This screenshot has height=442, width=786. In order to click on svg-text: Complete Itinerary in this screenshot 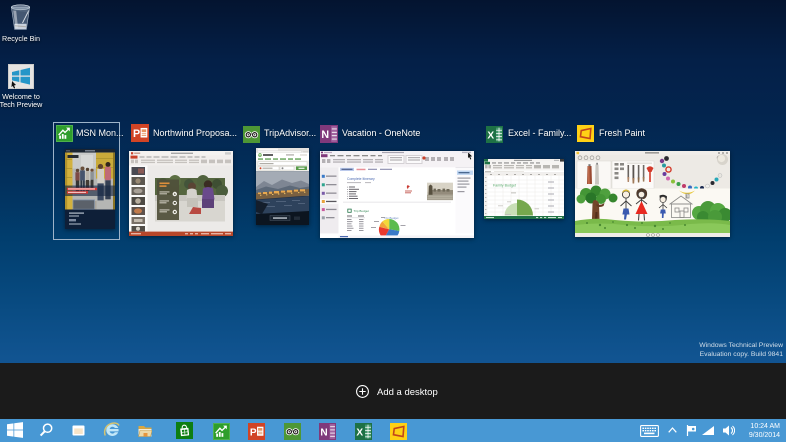, I will do `click(361, 179)`.